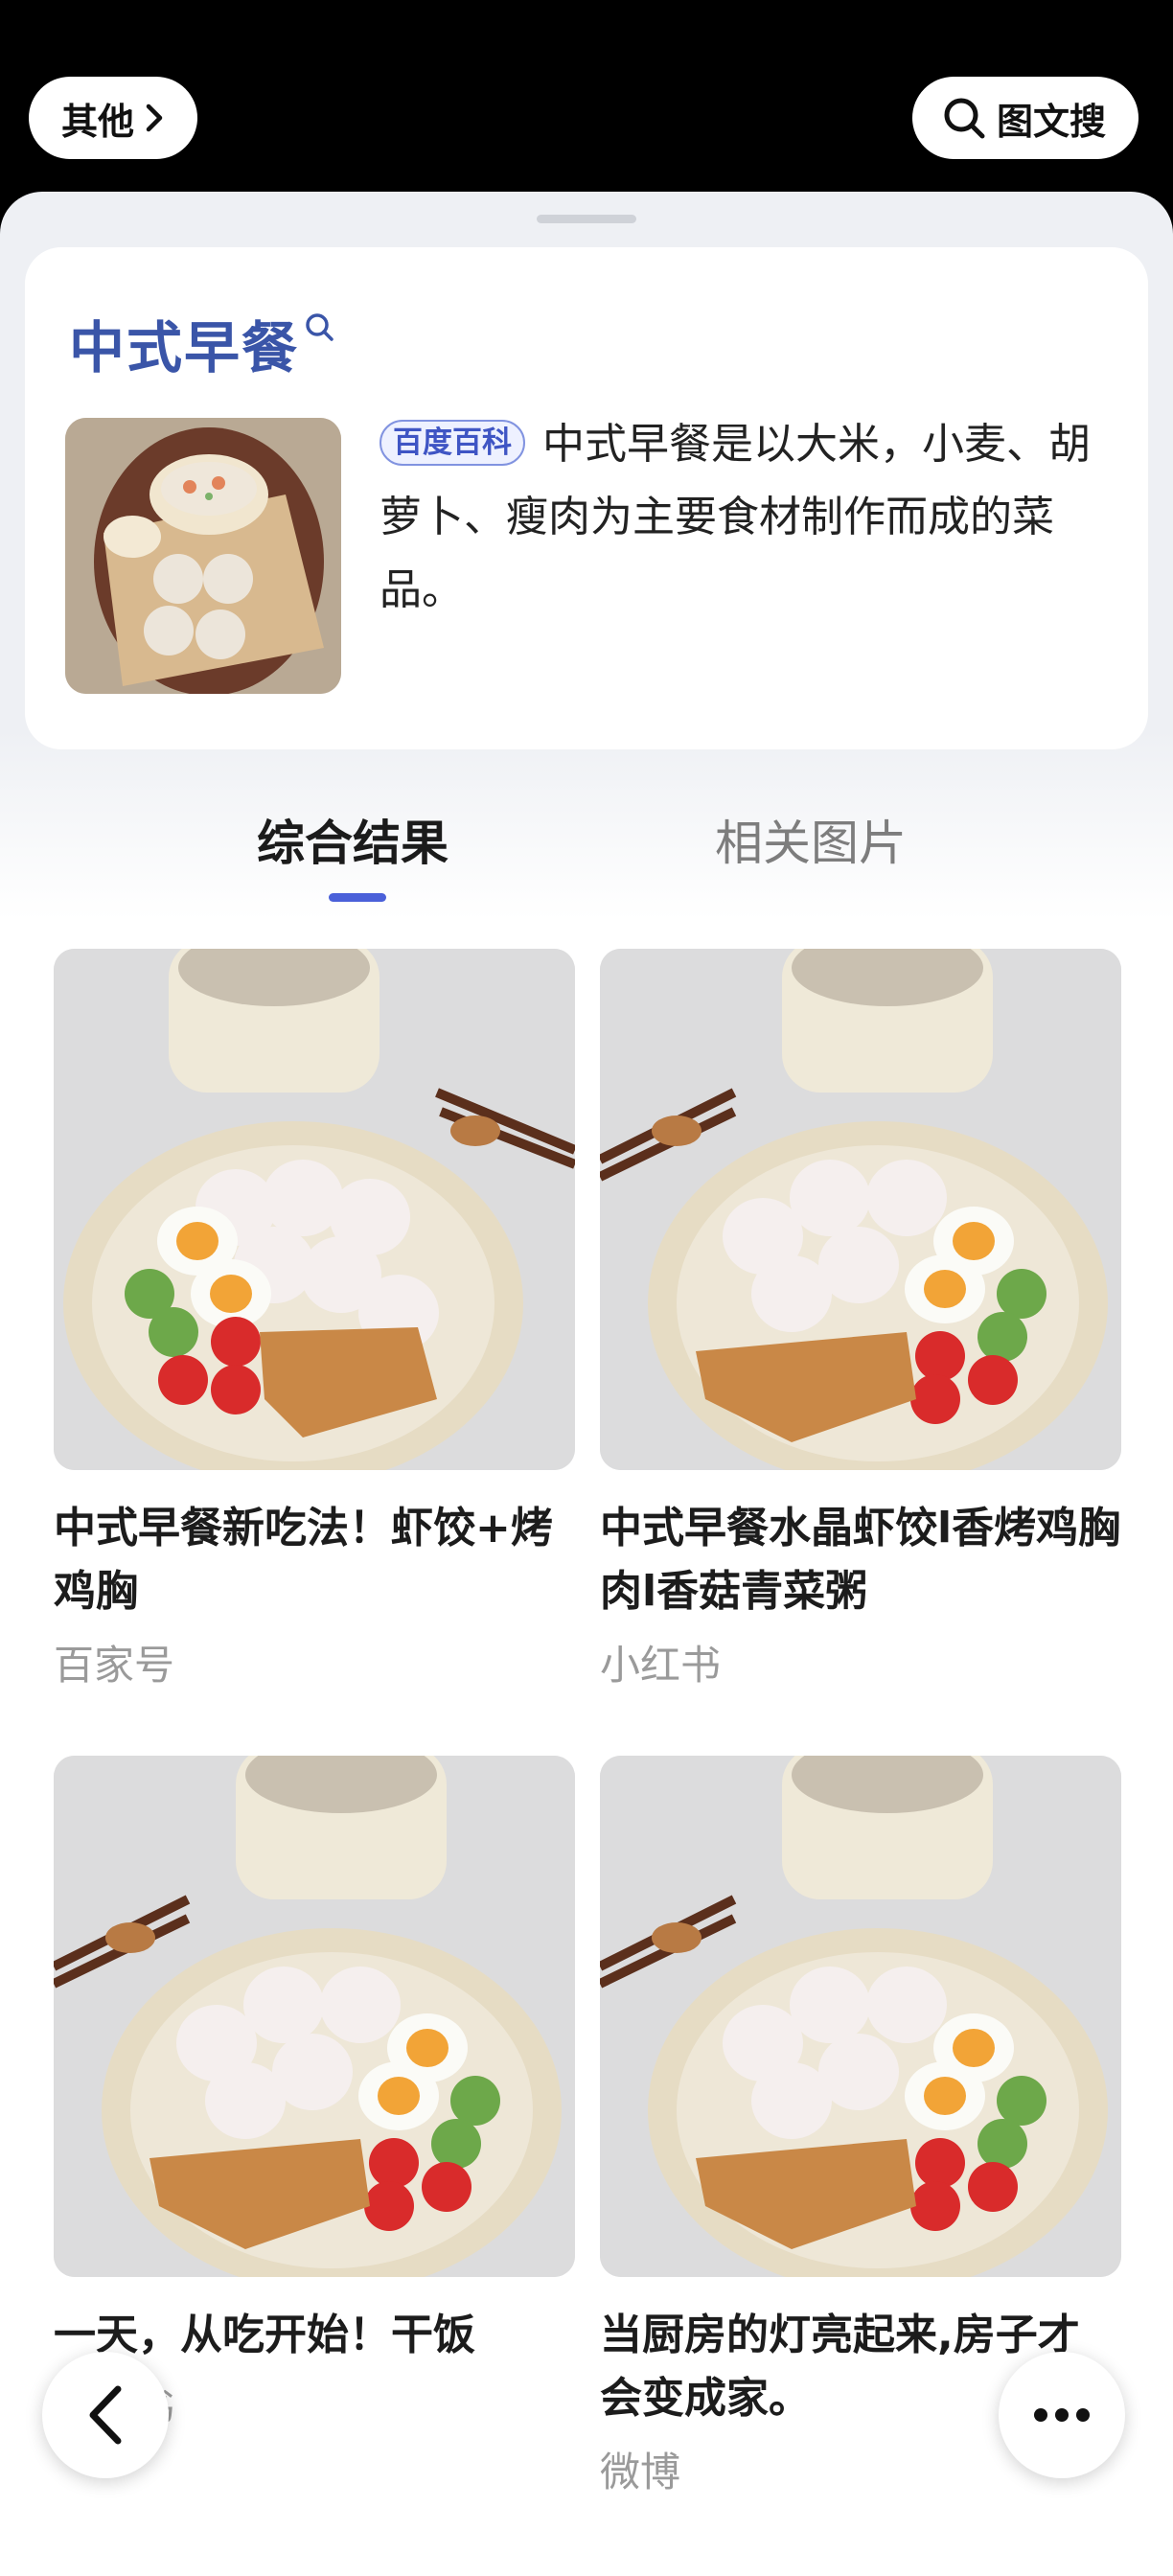 Image resolution: width=1173 pixels, height=2576 pixels. I want to click on result-card: 中式早餐新吃法！虾饺+烤鸡胸 百家号, so click(314, 1320).